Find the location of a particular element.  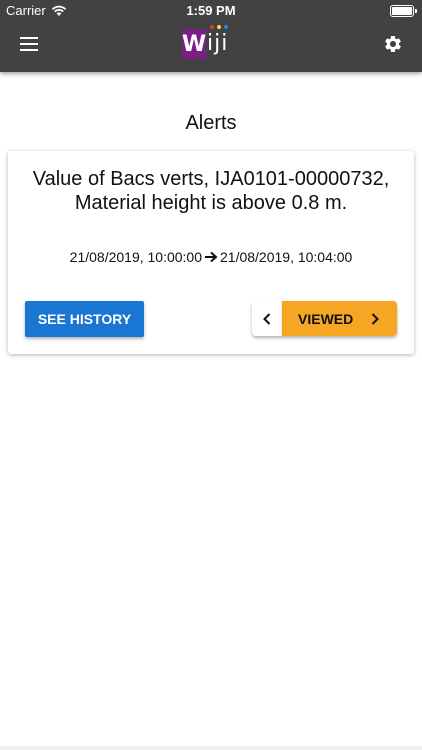

settings-button is located at coordinates (393, 44).